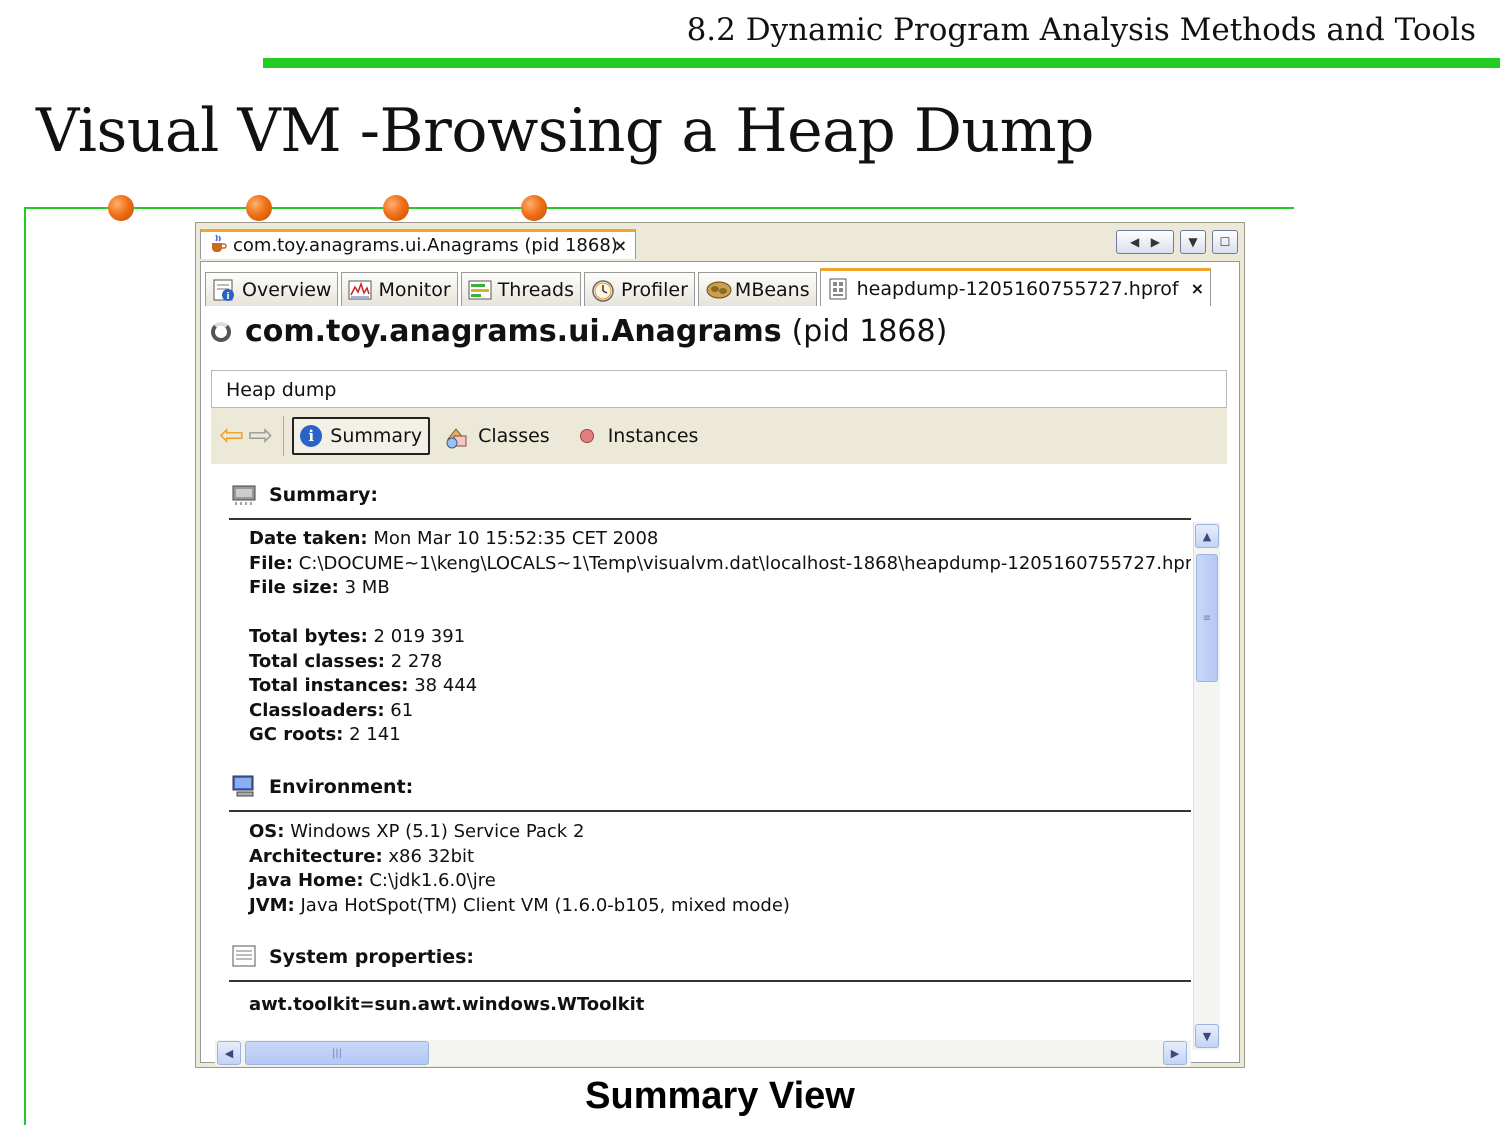  I want to click on instances-view-label: Instances, so click(653, 436).